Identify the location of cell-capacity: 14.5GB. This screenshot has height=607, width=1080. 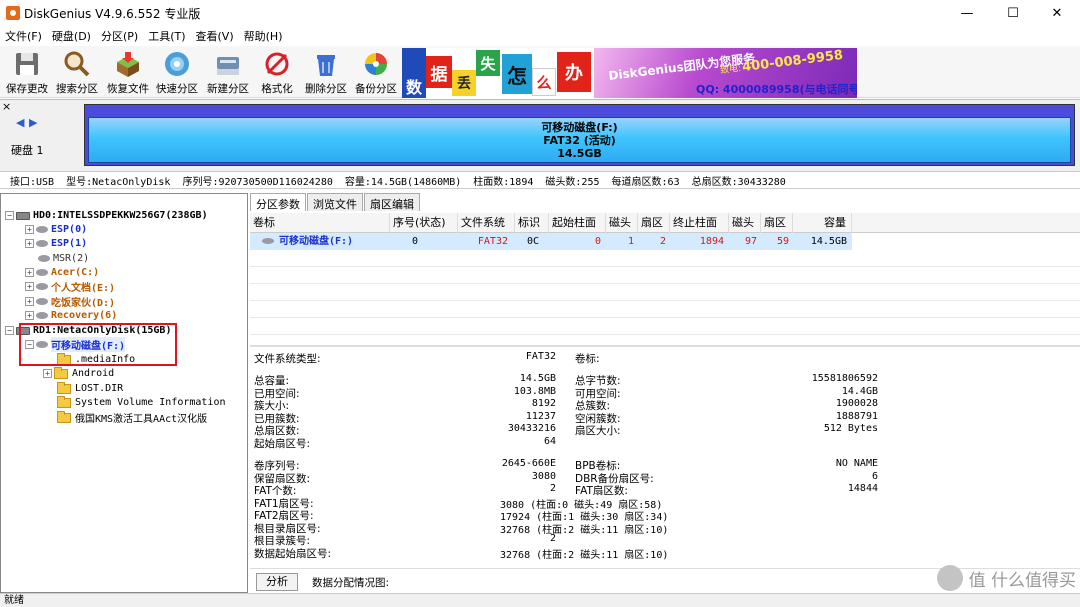
(828, 241).